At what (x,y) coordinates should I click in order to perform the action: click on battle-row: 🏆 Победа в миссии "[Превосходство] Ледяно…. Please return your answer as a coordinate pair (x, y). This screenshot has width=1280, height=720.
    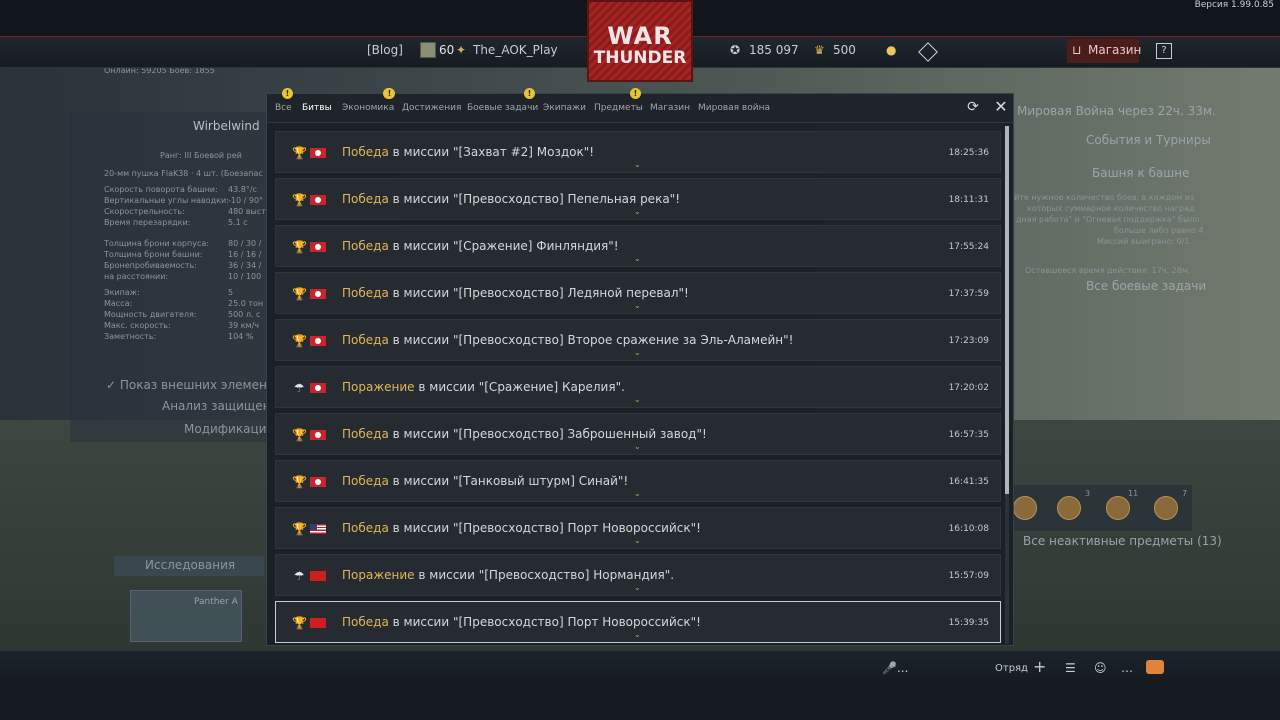
    Looking at the image, I should click on (638, 293).